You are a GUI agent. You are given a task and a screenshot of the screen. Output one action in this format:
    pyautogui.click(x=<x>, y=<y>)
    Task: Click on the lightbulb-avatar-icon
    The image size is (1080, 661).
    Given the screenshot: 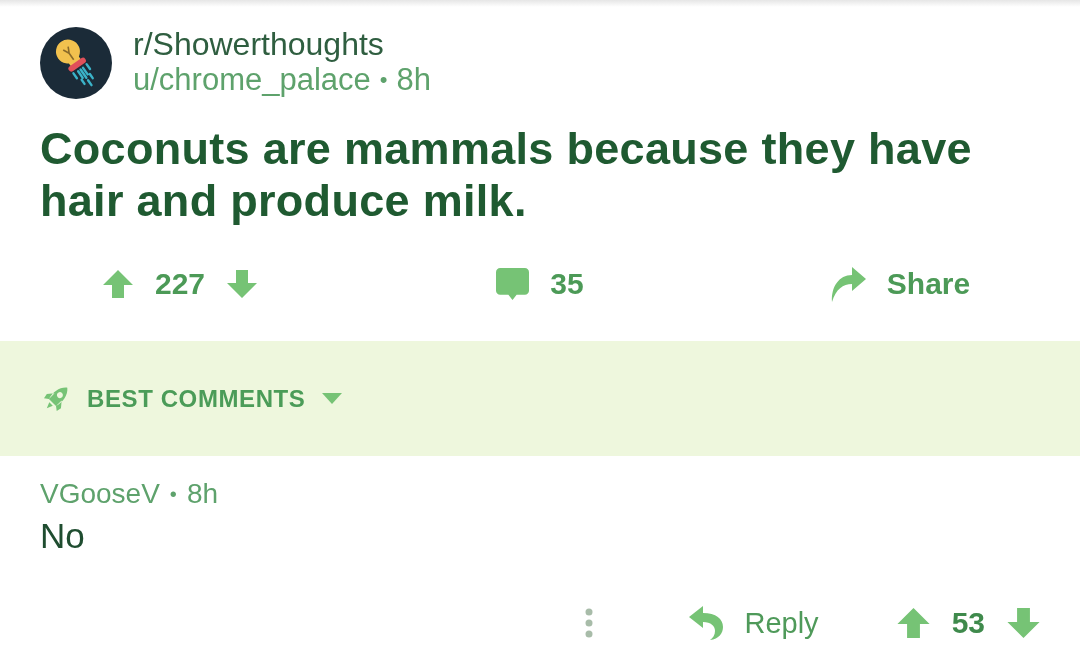 What is the action you would take?
    pyautogui.click(x=76, y=63)
    